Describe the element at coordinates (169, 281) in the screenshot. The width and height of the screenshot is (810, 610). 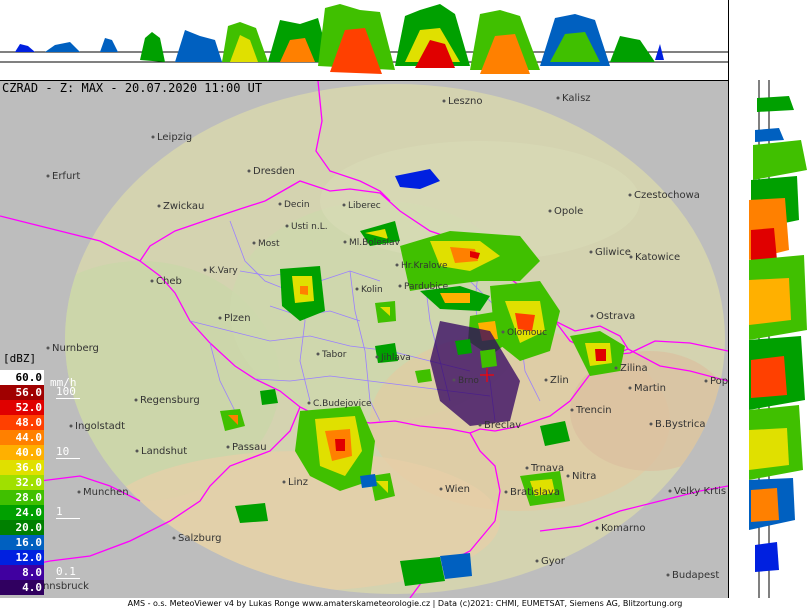
I see `city-label: Cheb` at that location.